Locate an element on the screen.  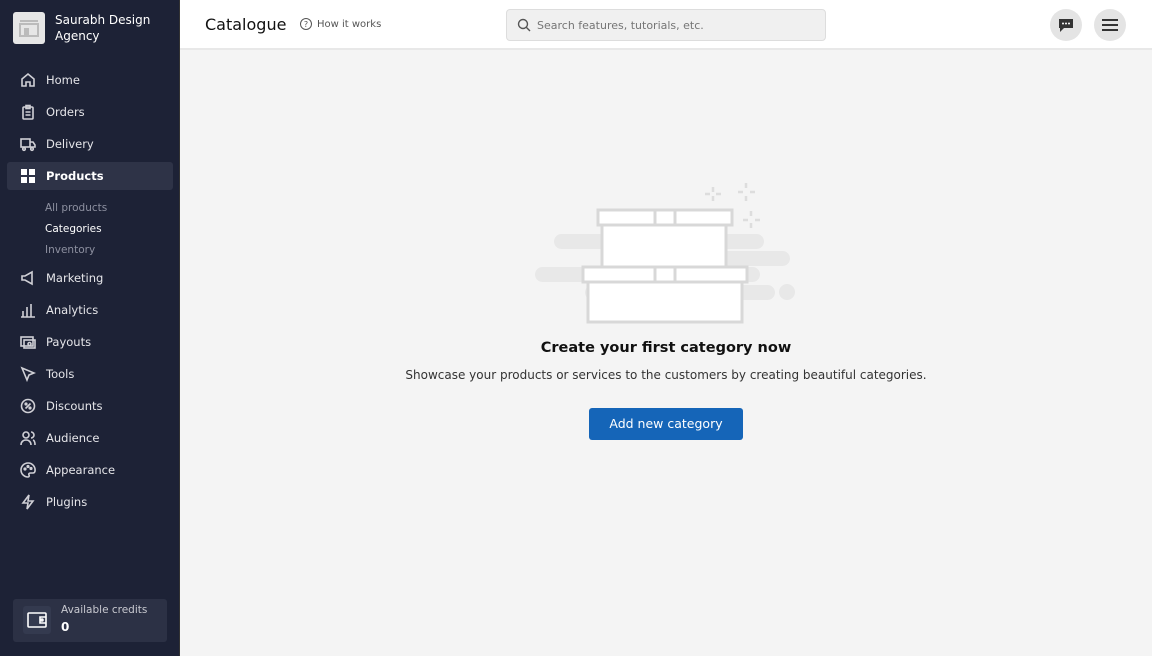
sidebar-item-discounts: Discounts is located at coordinates (90, 406).